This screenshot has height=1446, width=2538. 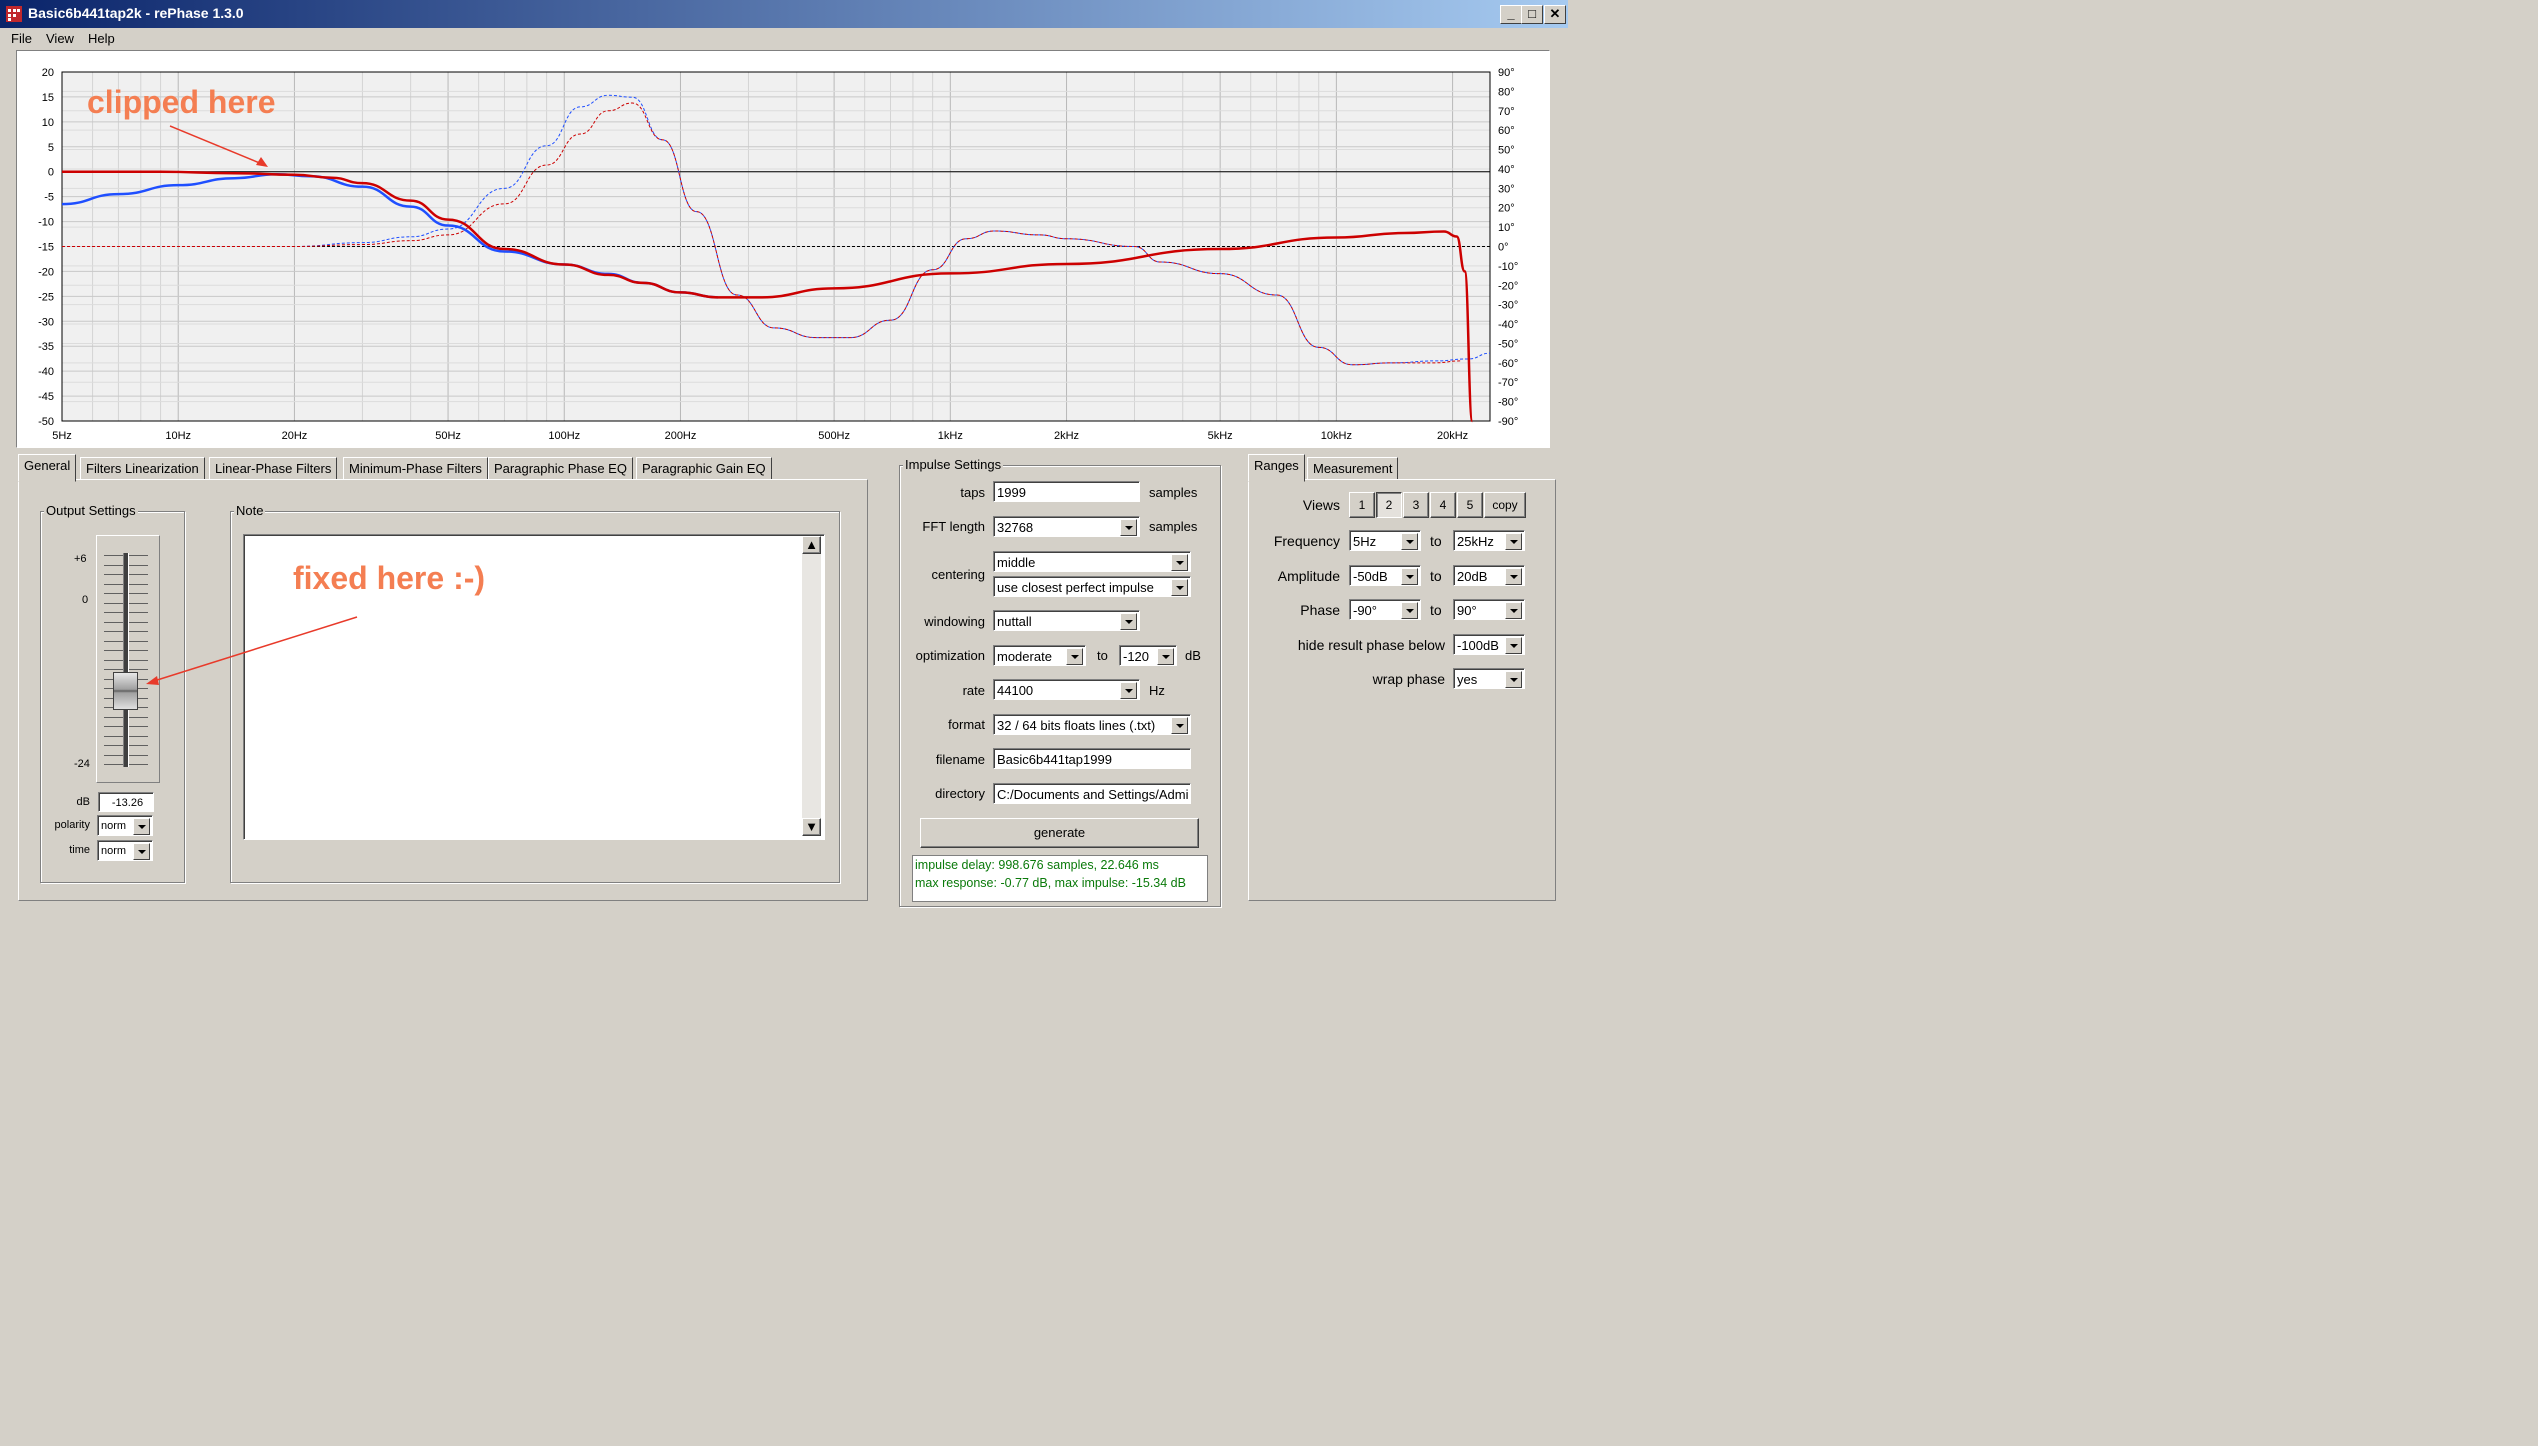 I want to click on amplitude-to-select: 20dB, so click(x=1489, y=575).